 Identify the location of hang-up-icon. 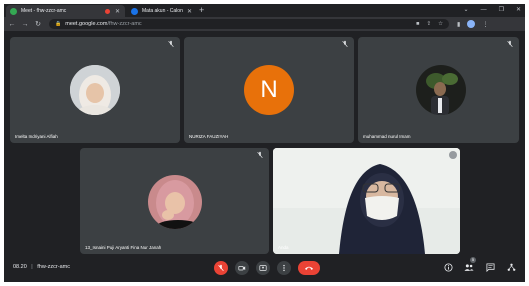
(309, 268).